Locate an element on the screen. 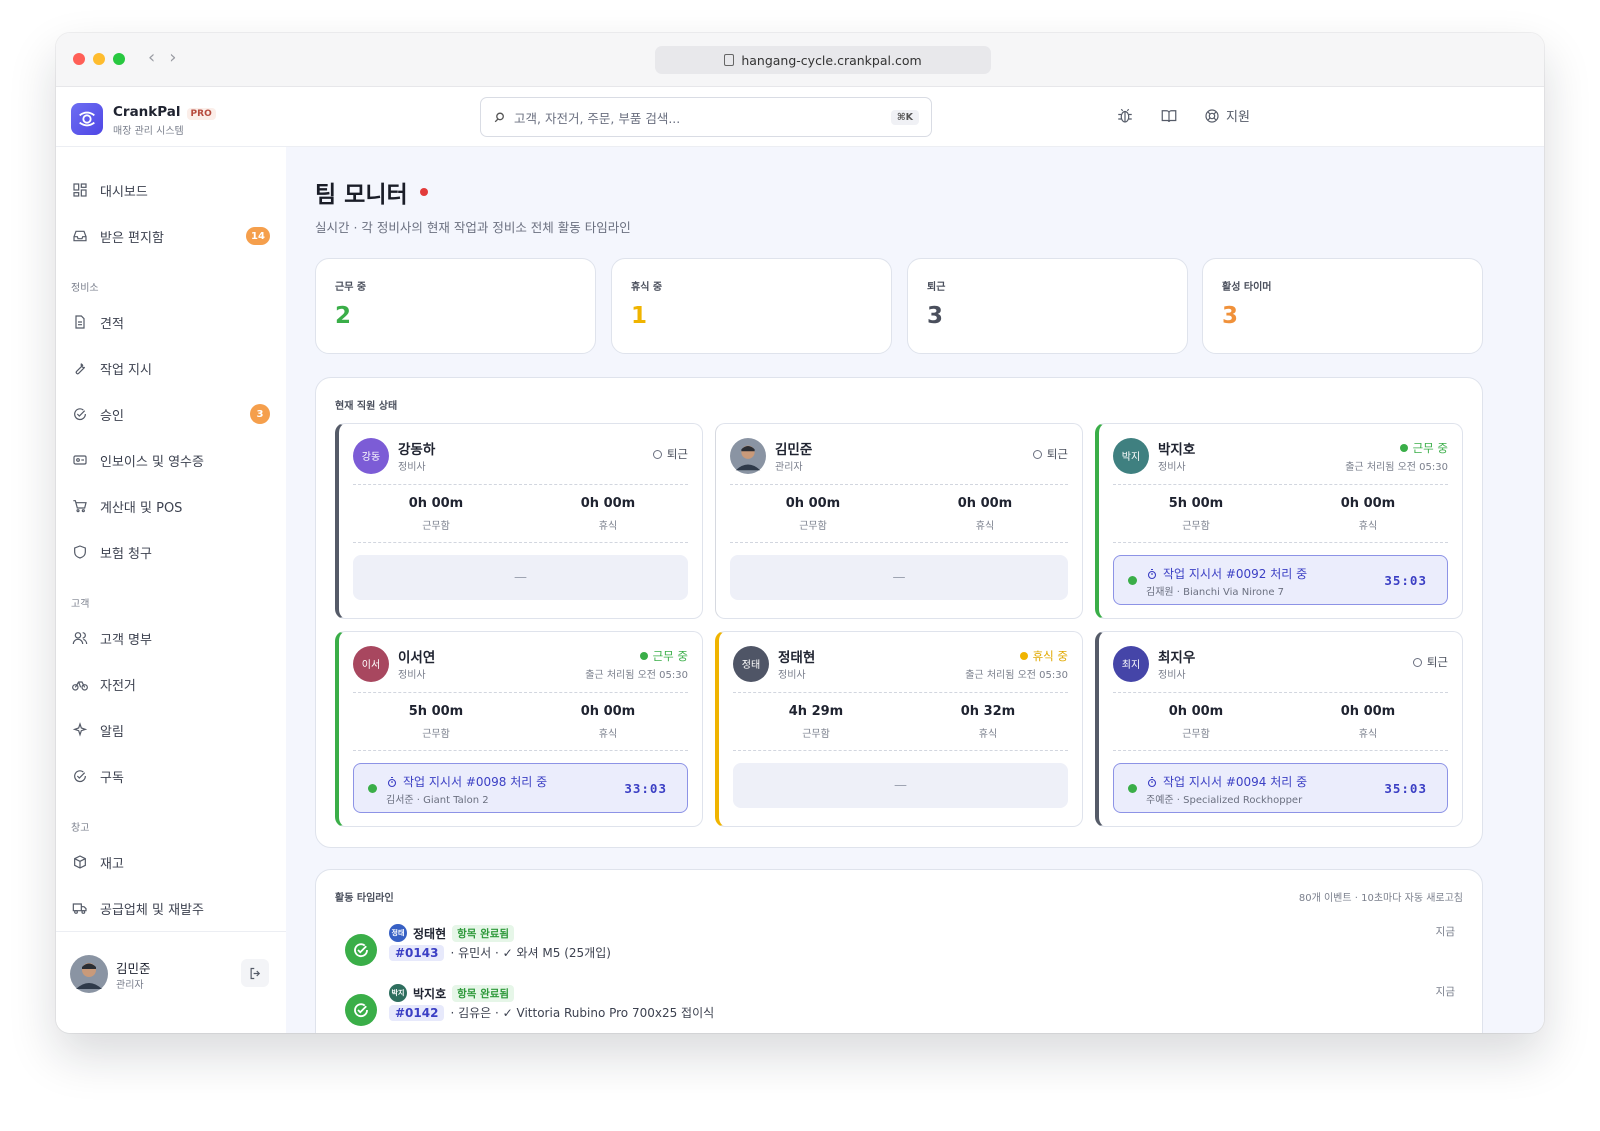 The height and width of the screenshot is (1131, 1600). sidebar-item-label: 보험 청구 is located at coordinates (126, 554).